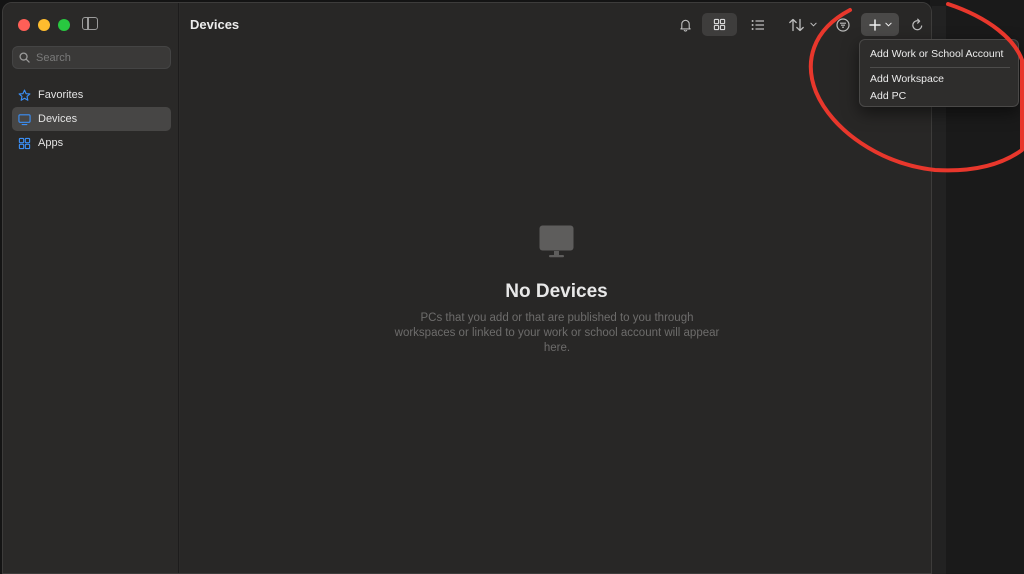 This screenshot has width=1024, height=574. Describe the element at coordinates (556, 291) in the screenshot. I see `empty-state-title: No Devices` at that location.